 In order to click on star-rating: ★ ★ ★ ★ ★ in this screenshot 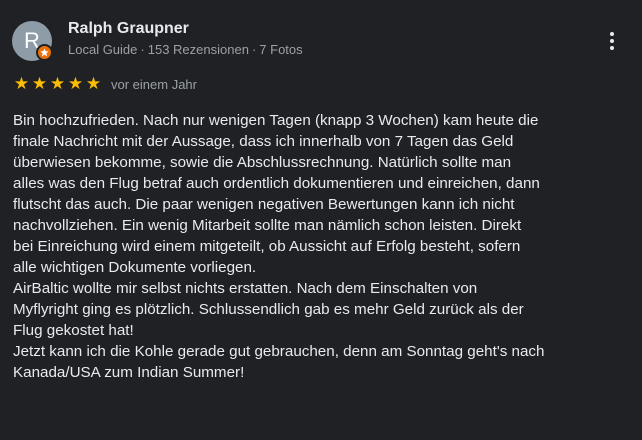, I will do `click(57, 84)`.